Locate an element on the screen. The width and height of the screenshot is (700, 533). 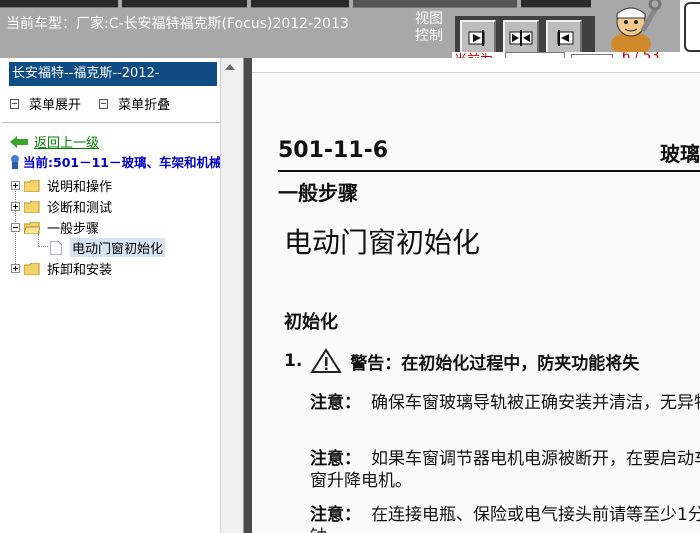
single-page-button is located at coordinates (478, 38).